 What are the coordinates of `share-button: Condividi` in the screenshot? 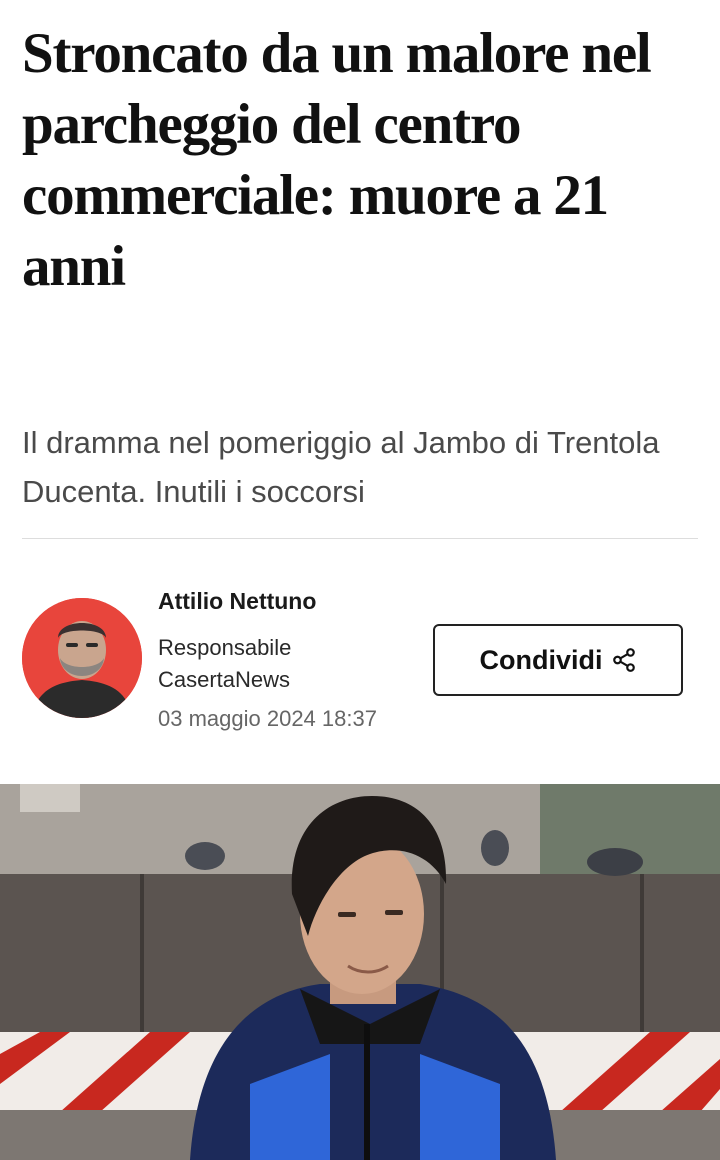 It's located at (558, 660).